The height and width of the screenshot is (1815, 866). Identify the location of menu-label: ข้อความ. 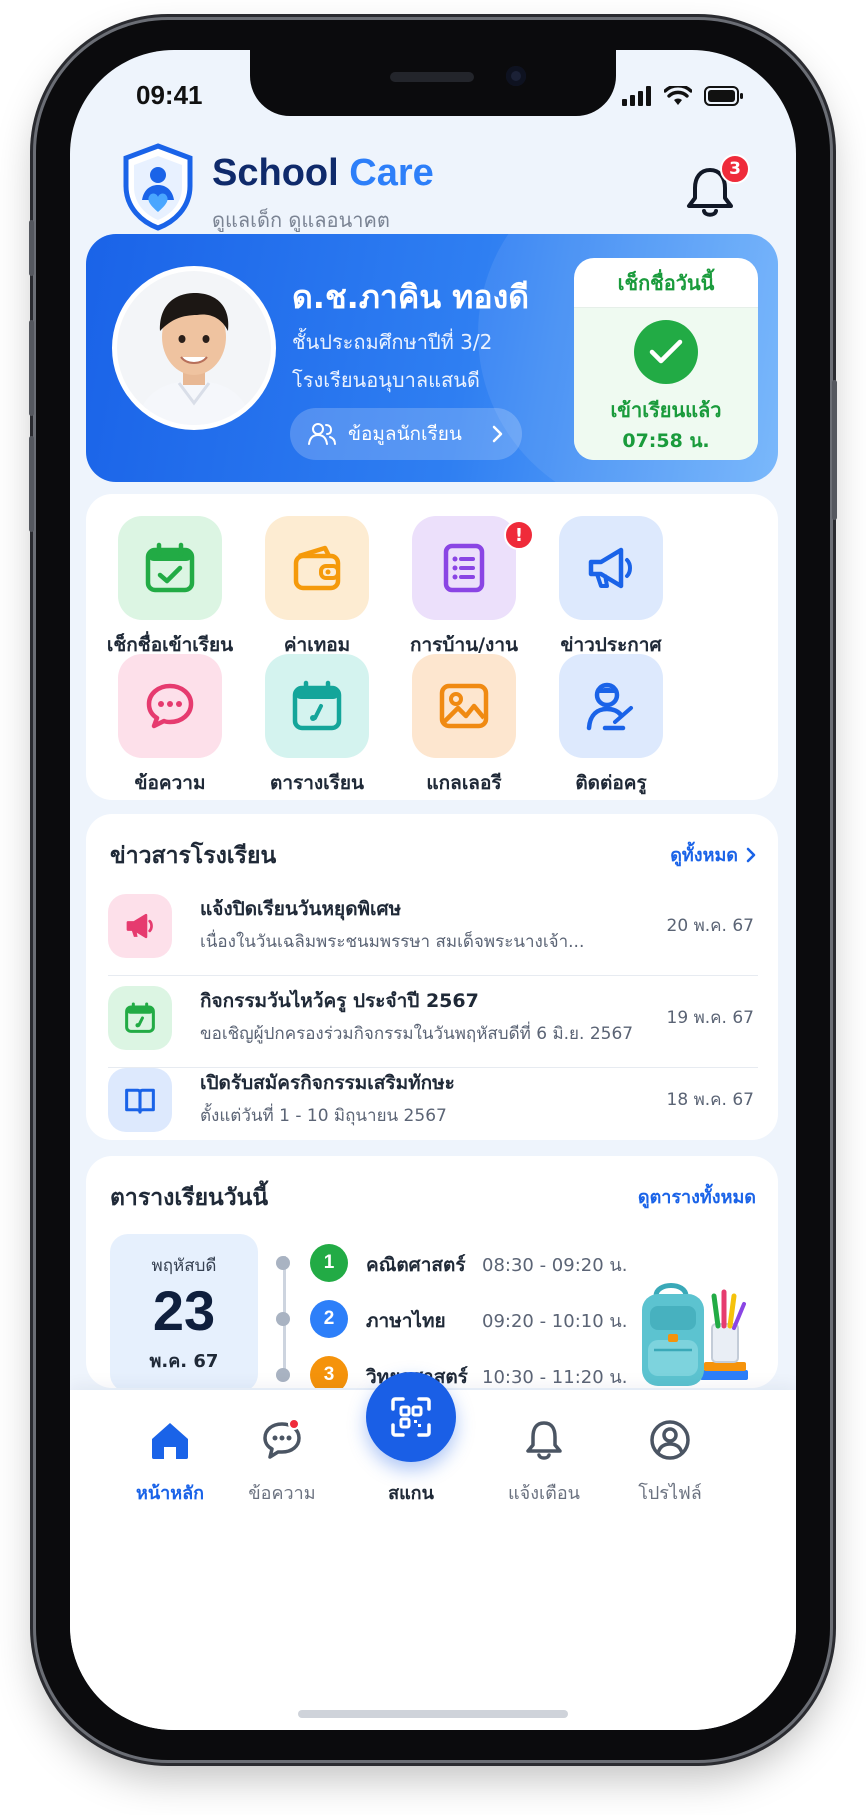
(170, 783).